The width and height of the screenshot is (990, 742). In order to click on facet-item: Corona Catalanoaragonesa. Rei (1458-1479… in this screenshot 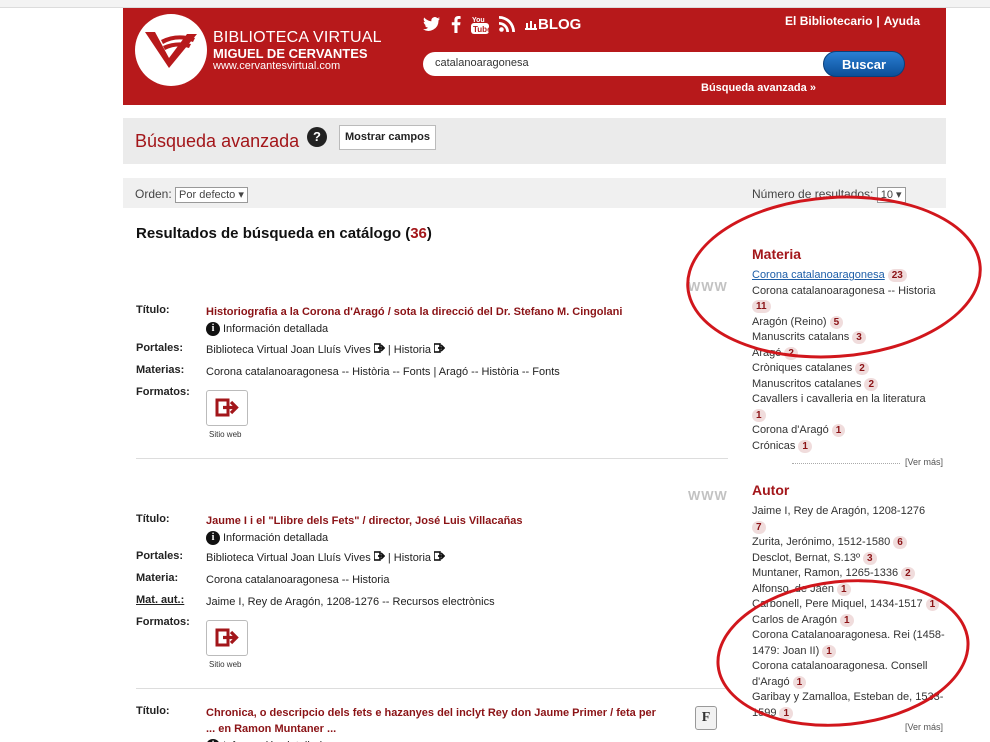, I will do `click(849, 643)`.